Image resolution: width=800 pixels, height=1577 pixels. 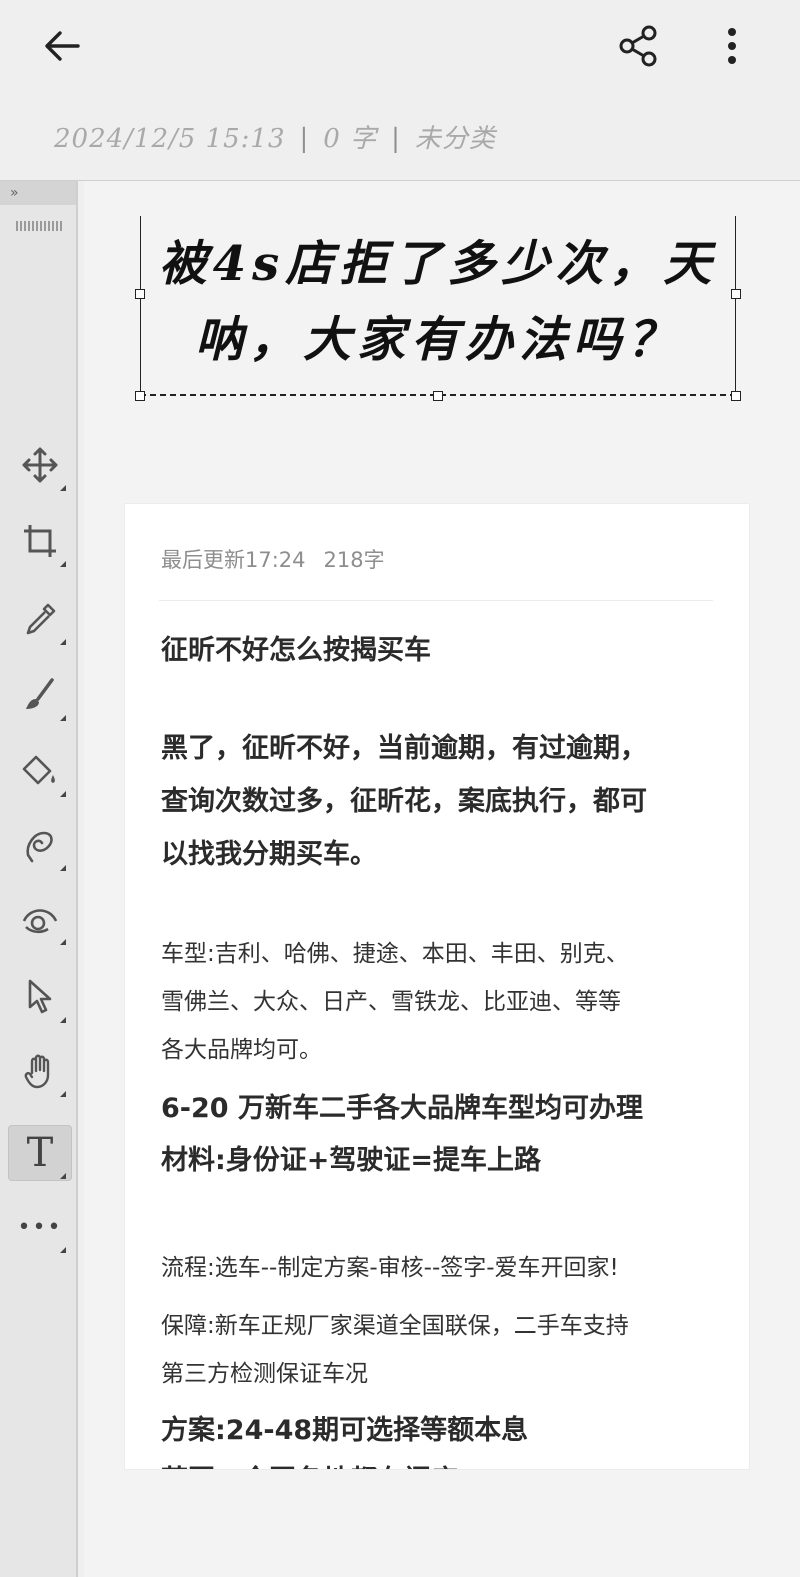 I want to click on models-line: 雪佛兰、大众、日产、雪铁龙、比亚迪、等等, so click(x=391, y=1002).